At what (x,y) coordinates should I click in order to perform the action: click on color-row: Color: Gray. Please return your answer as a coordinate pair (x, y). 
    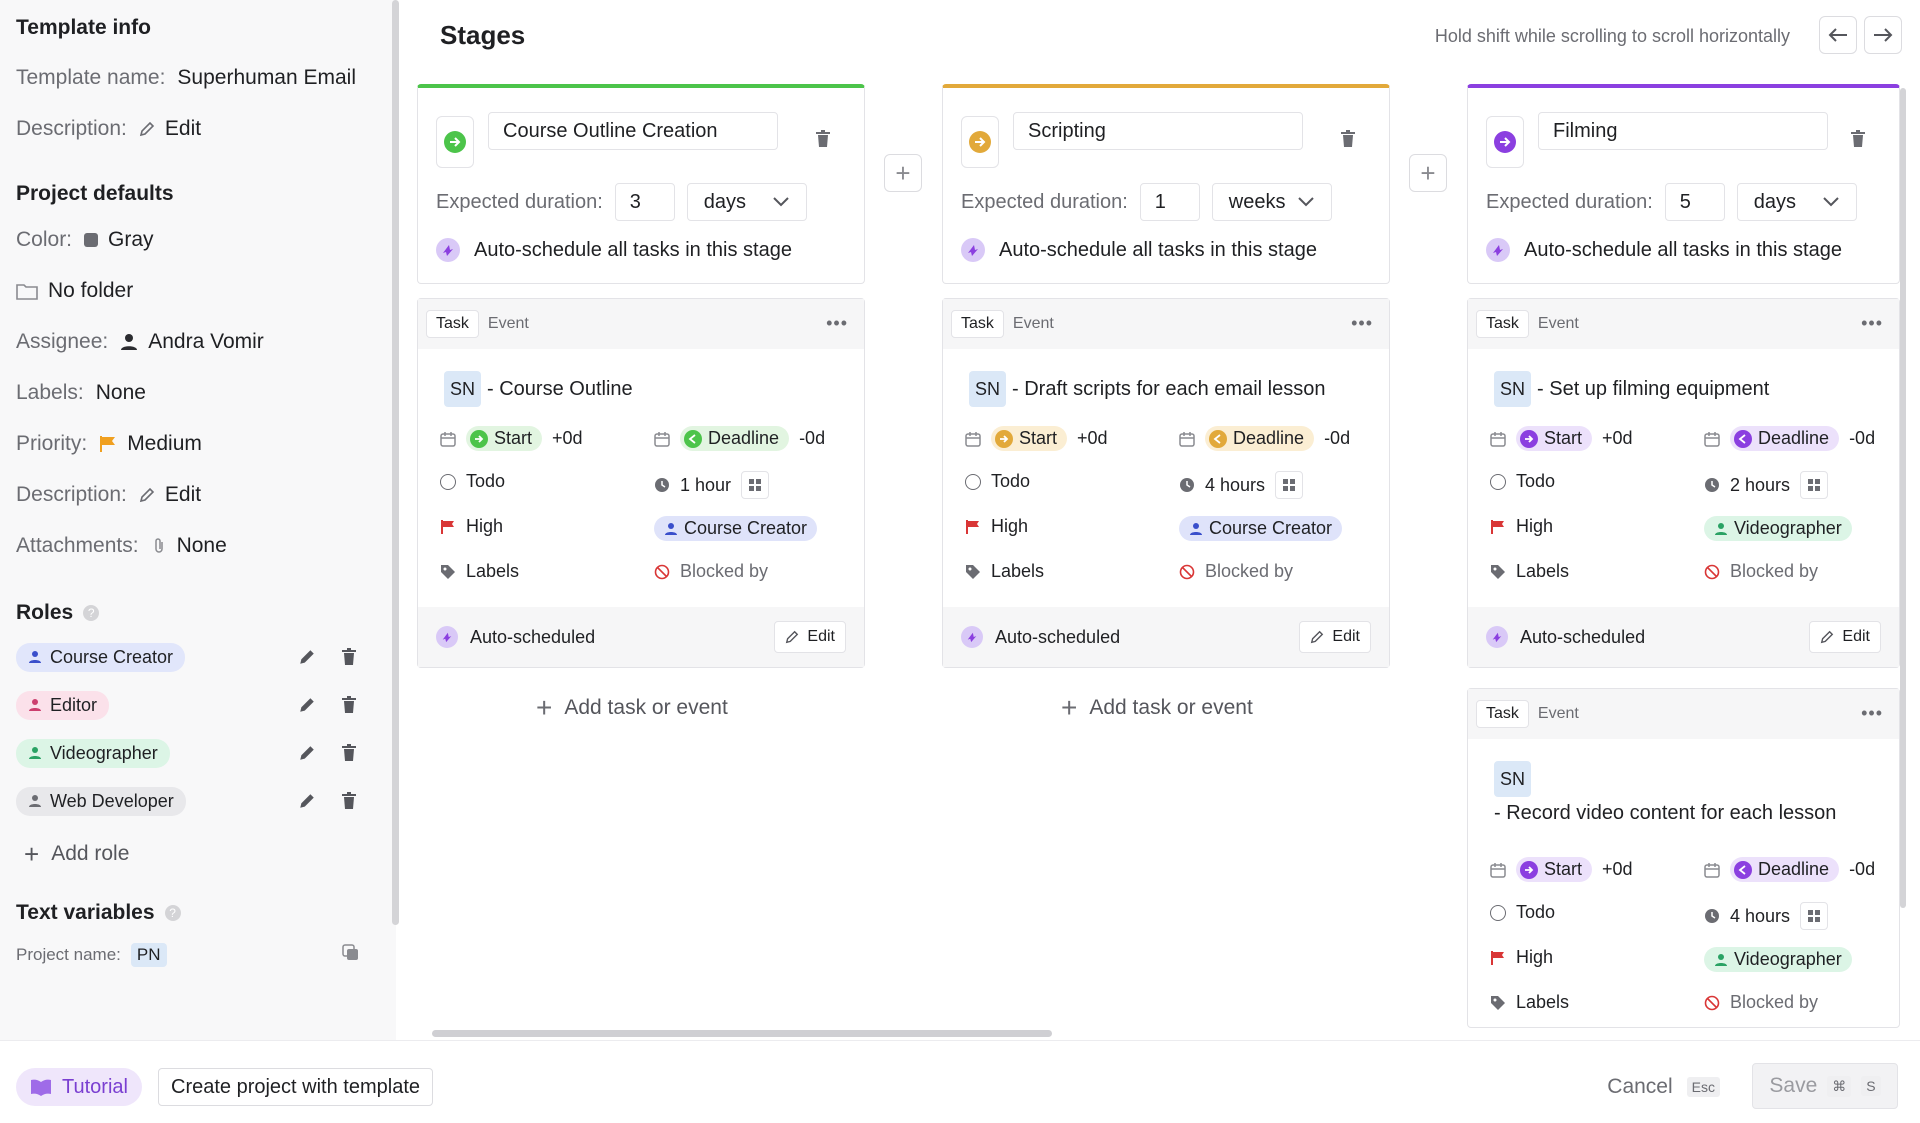
    Looking at the image, I should click on (198, 239).